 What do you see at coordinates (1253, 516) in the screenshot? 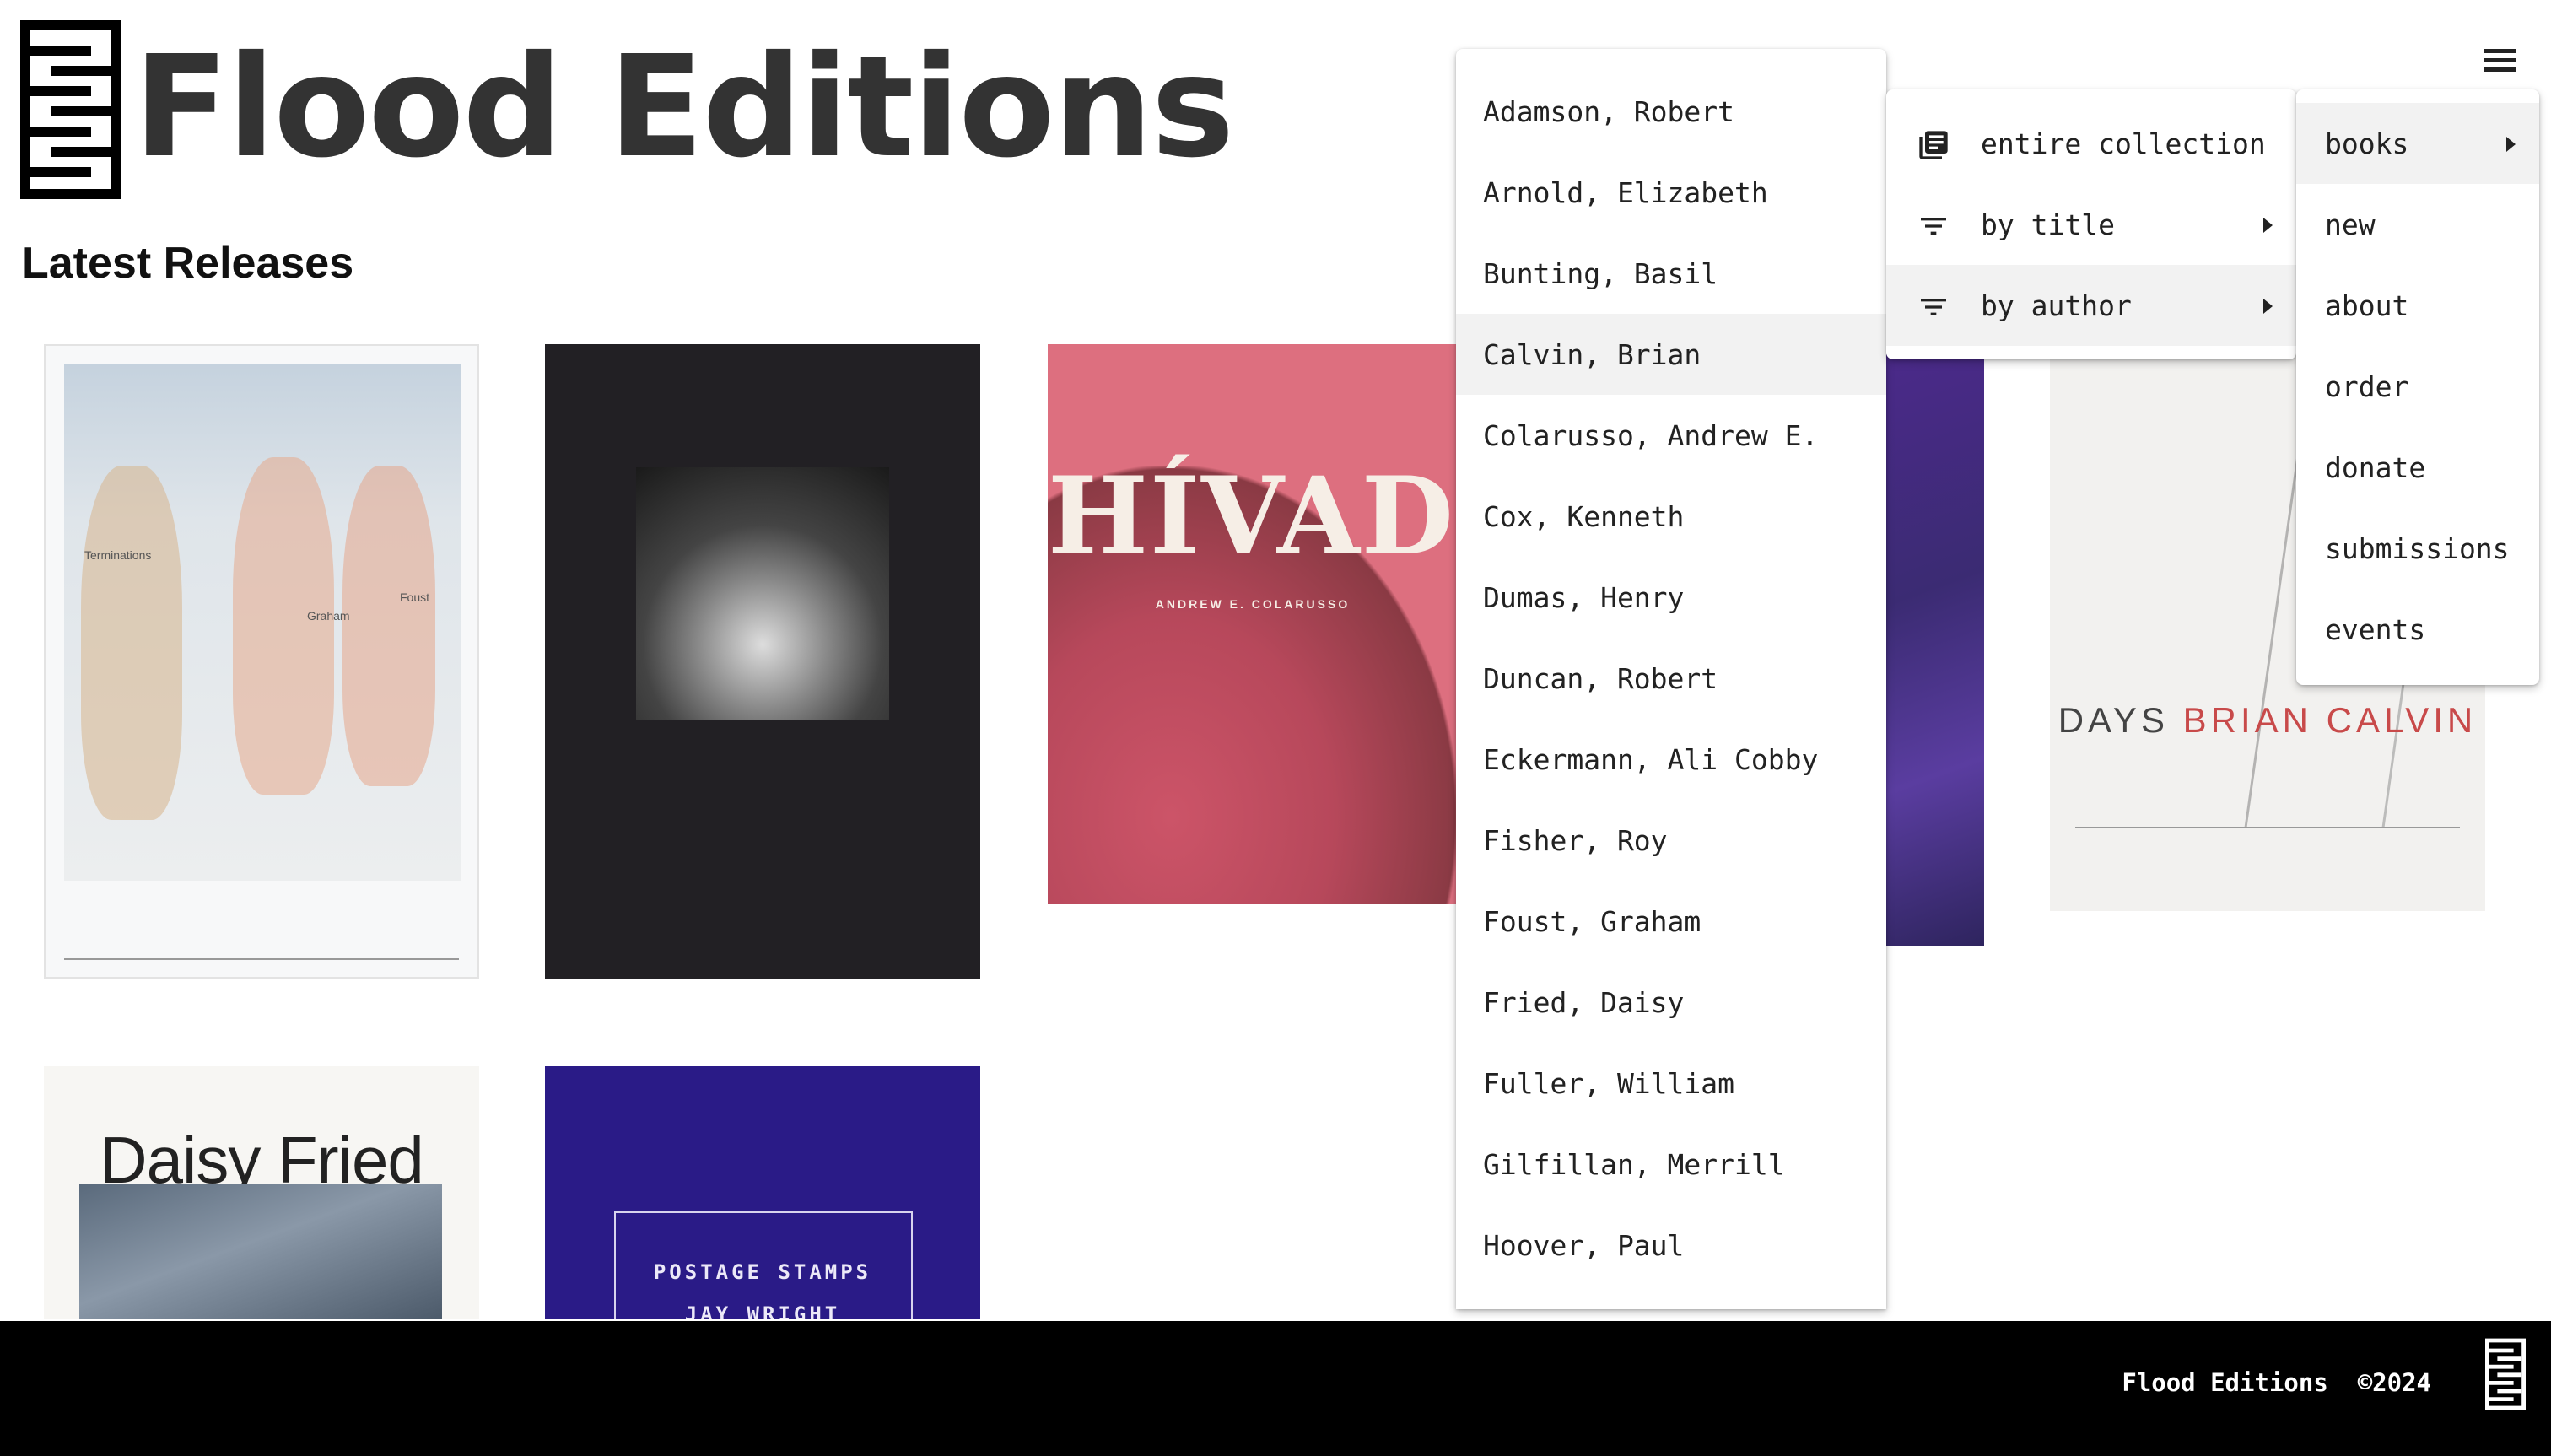
I see `cover-title: HÍVADO` at bounding box center [1253, 516].